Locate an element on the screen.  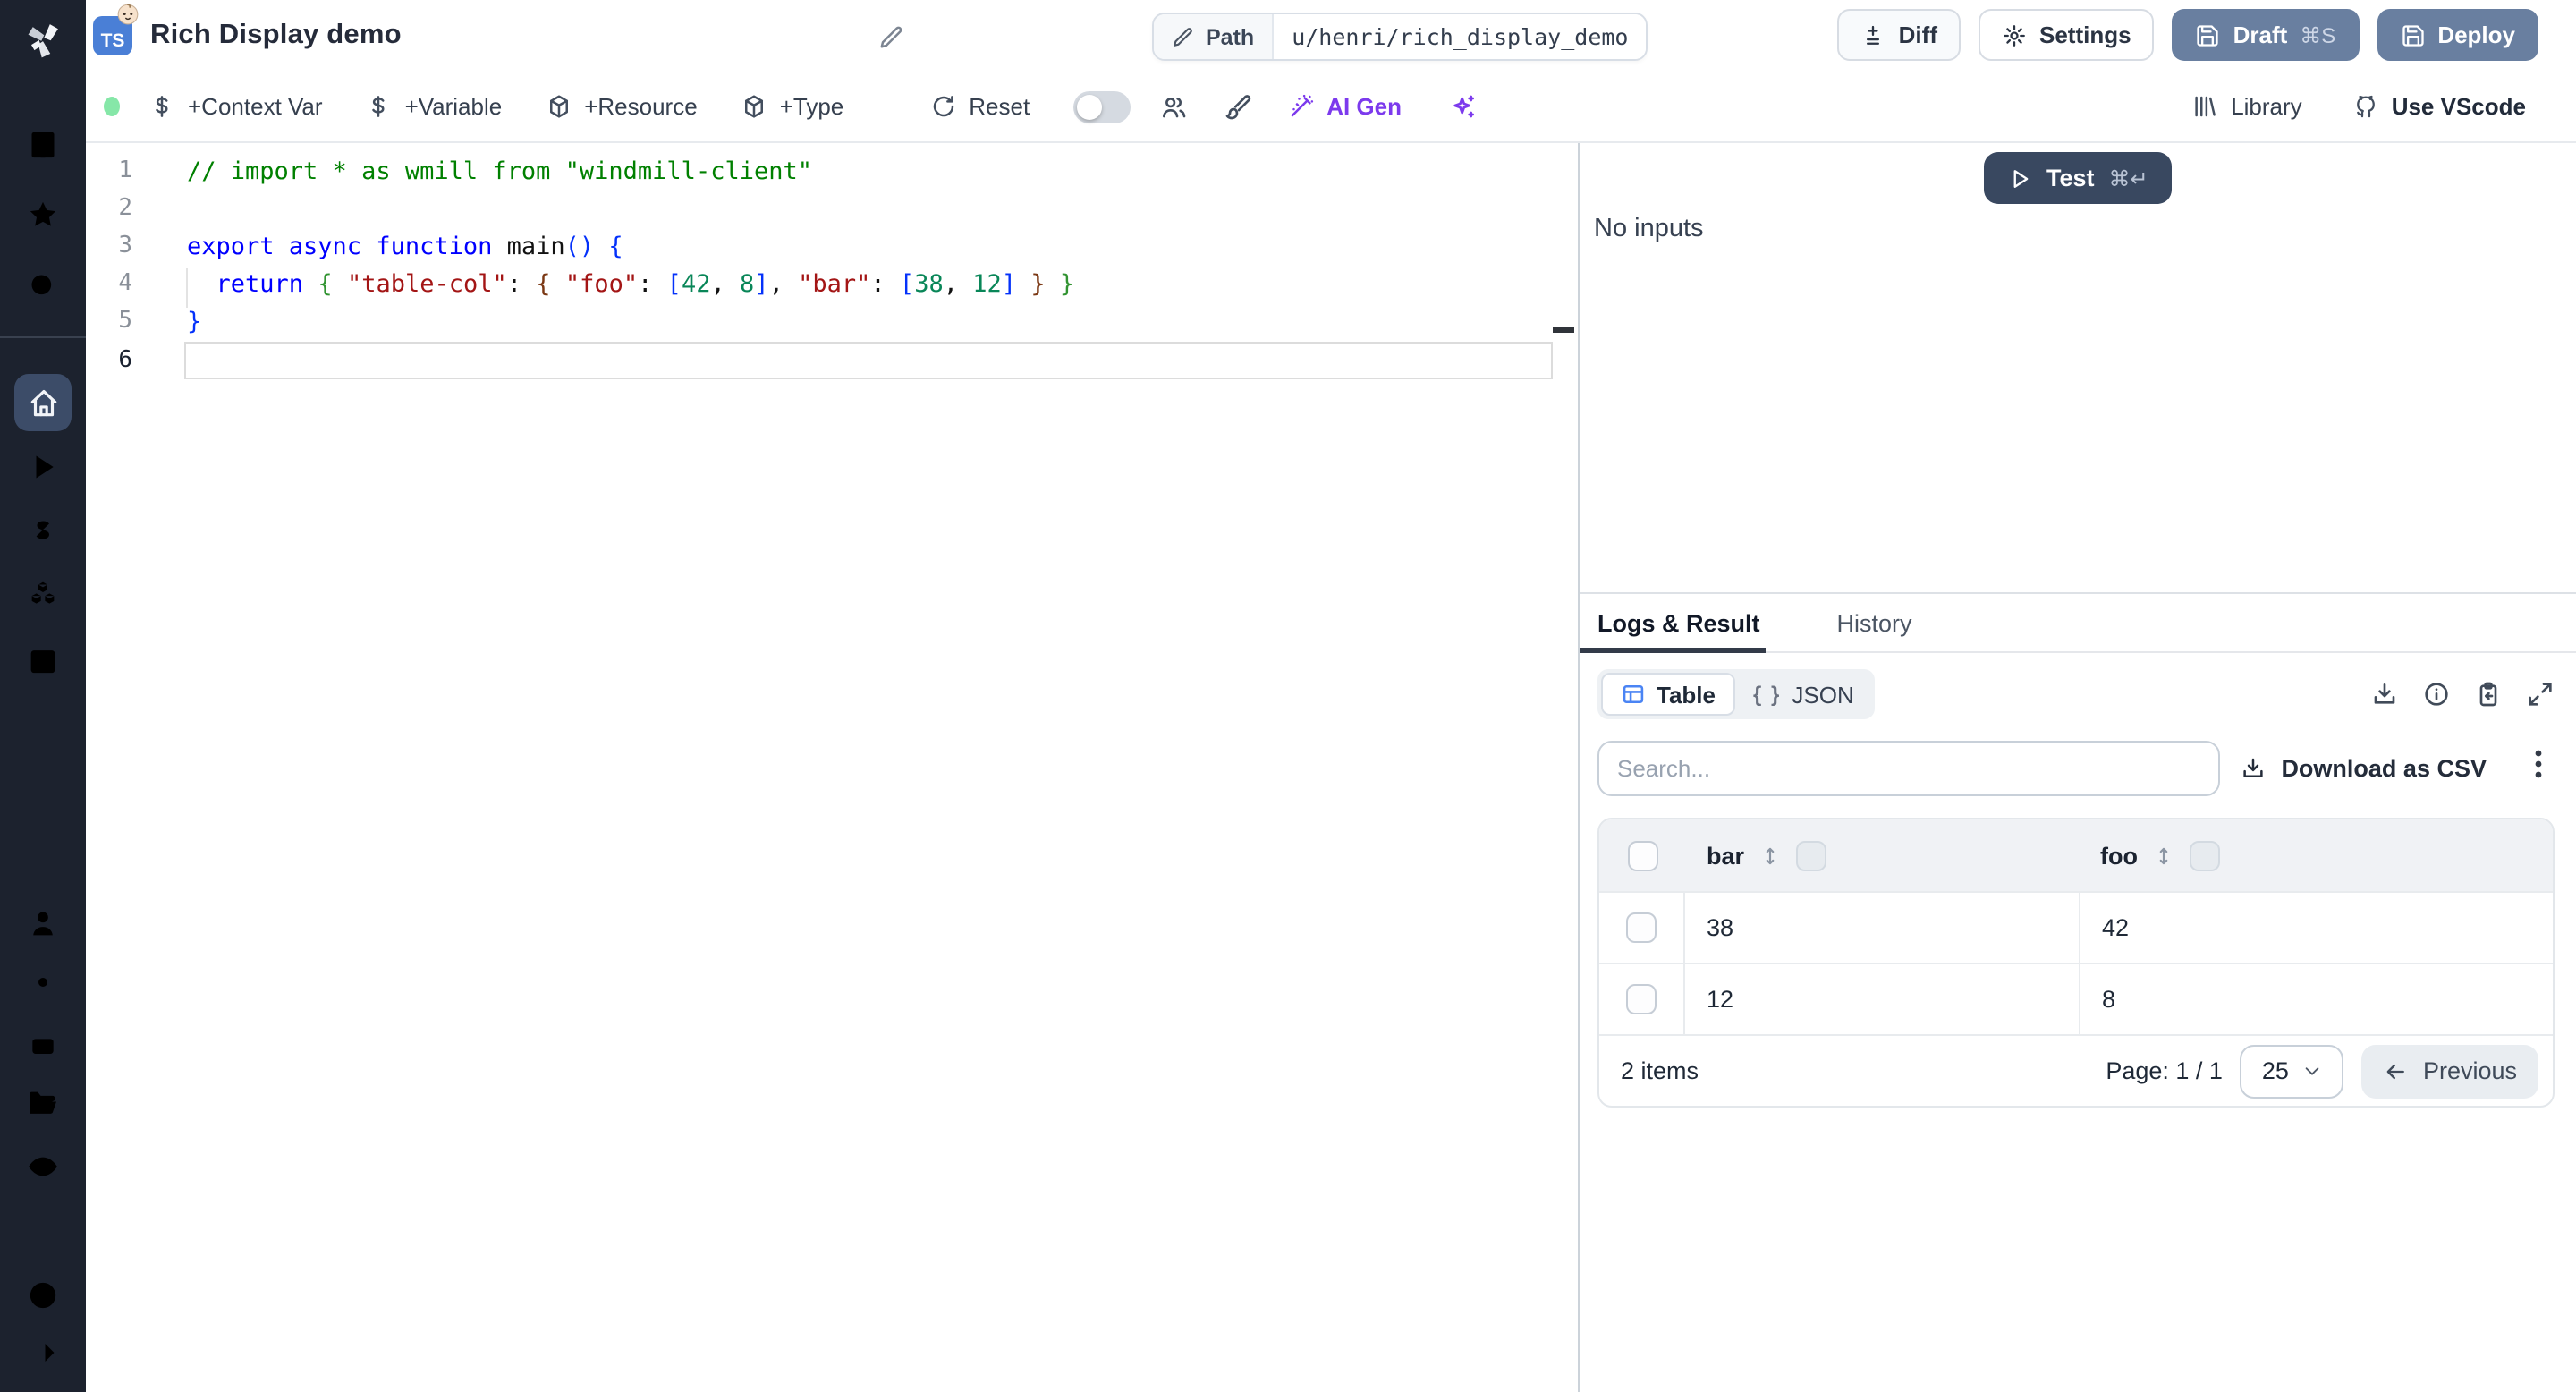
expand-icon is located at coordinates (2540, 694).